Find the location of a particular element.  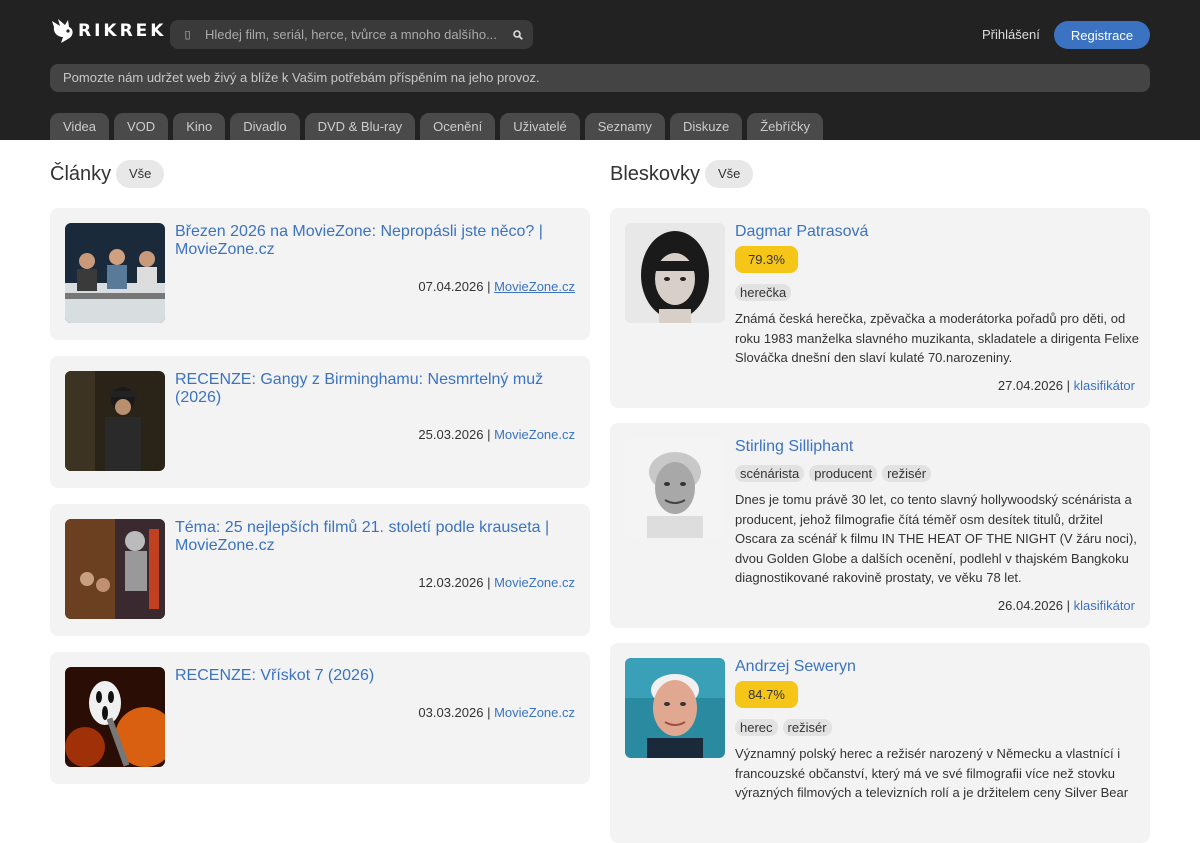

role-tag: herec is located at coordinates (756, 727).